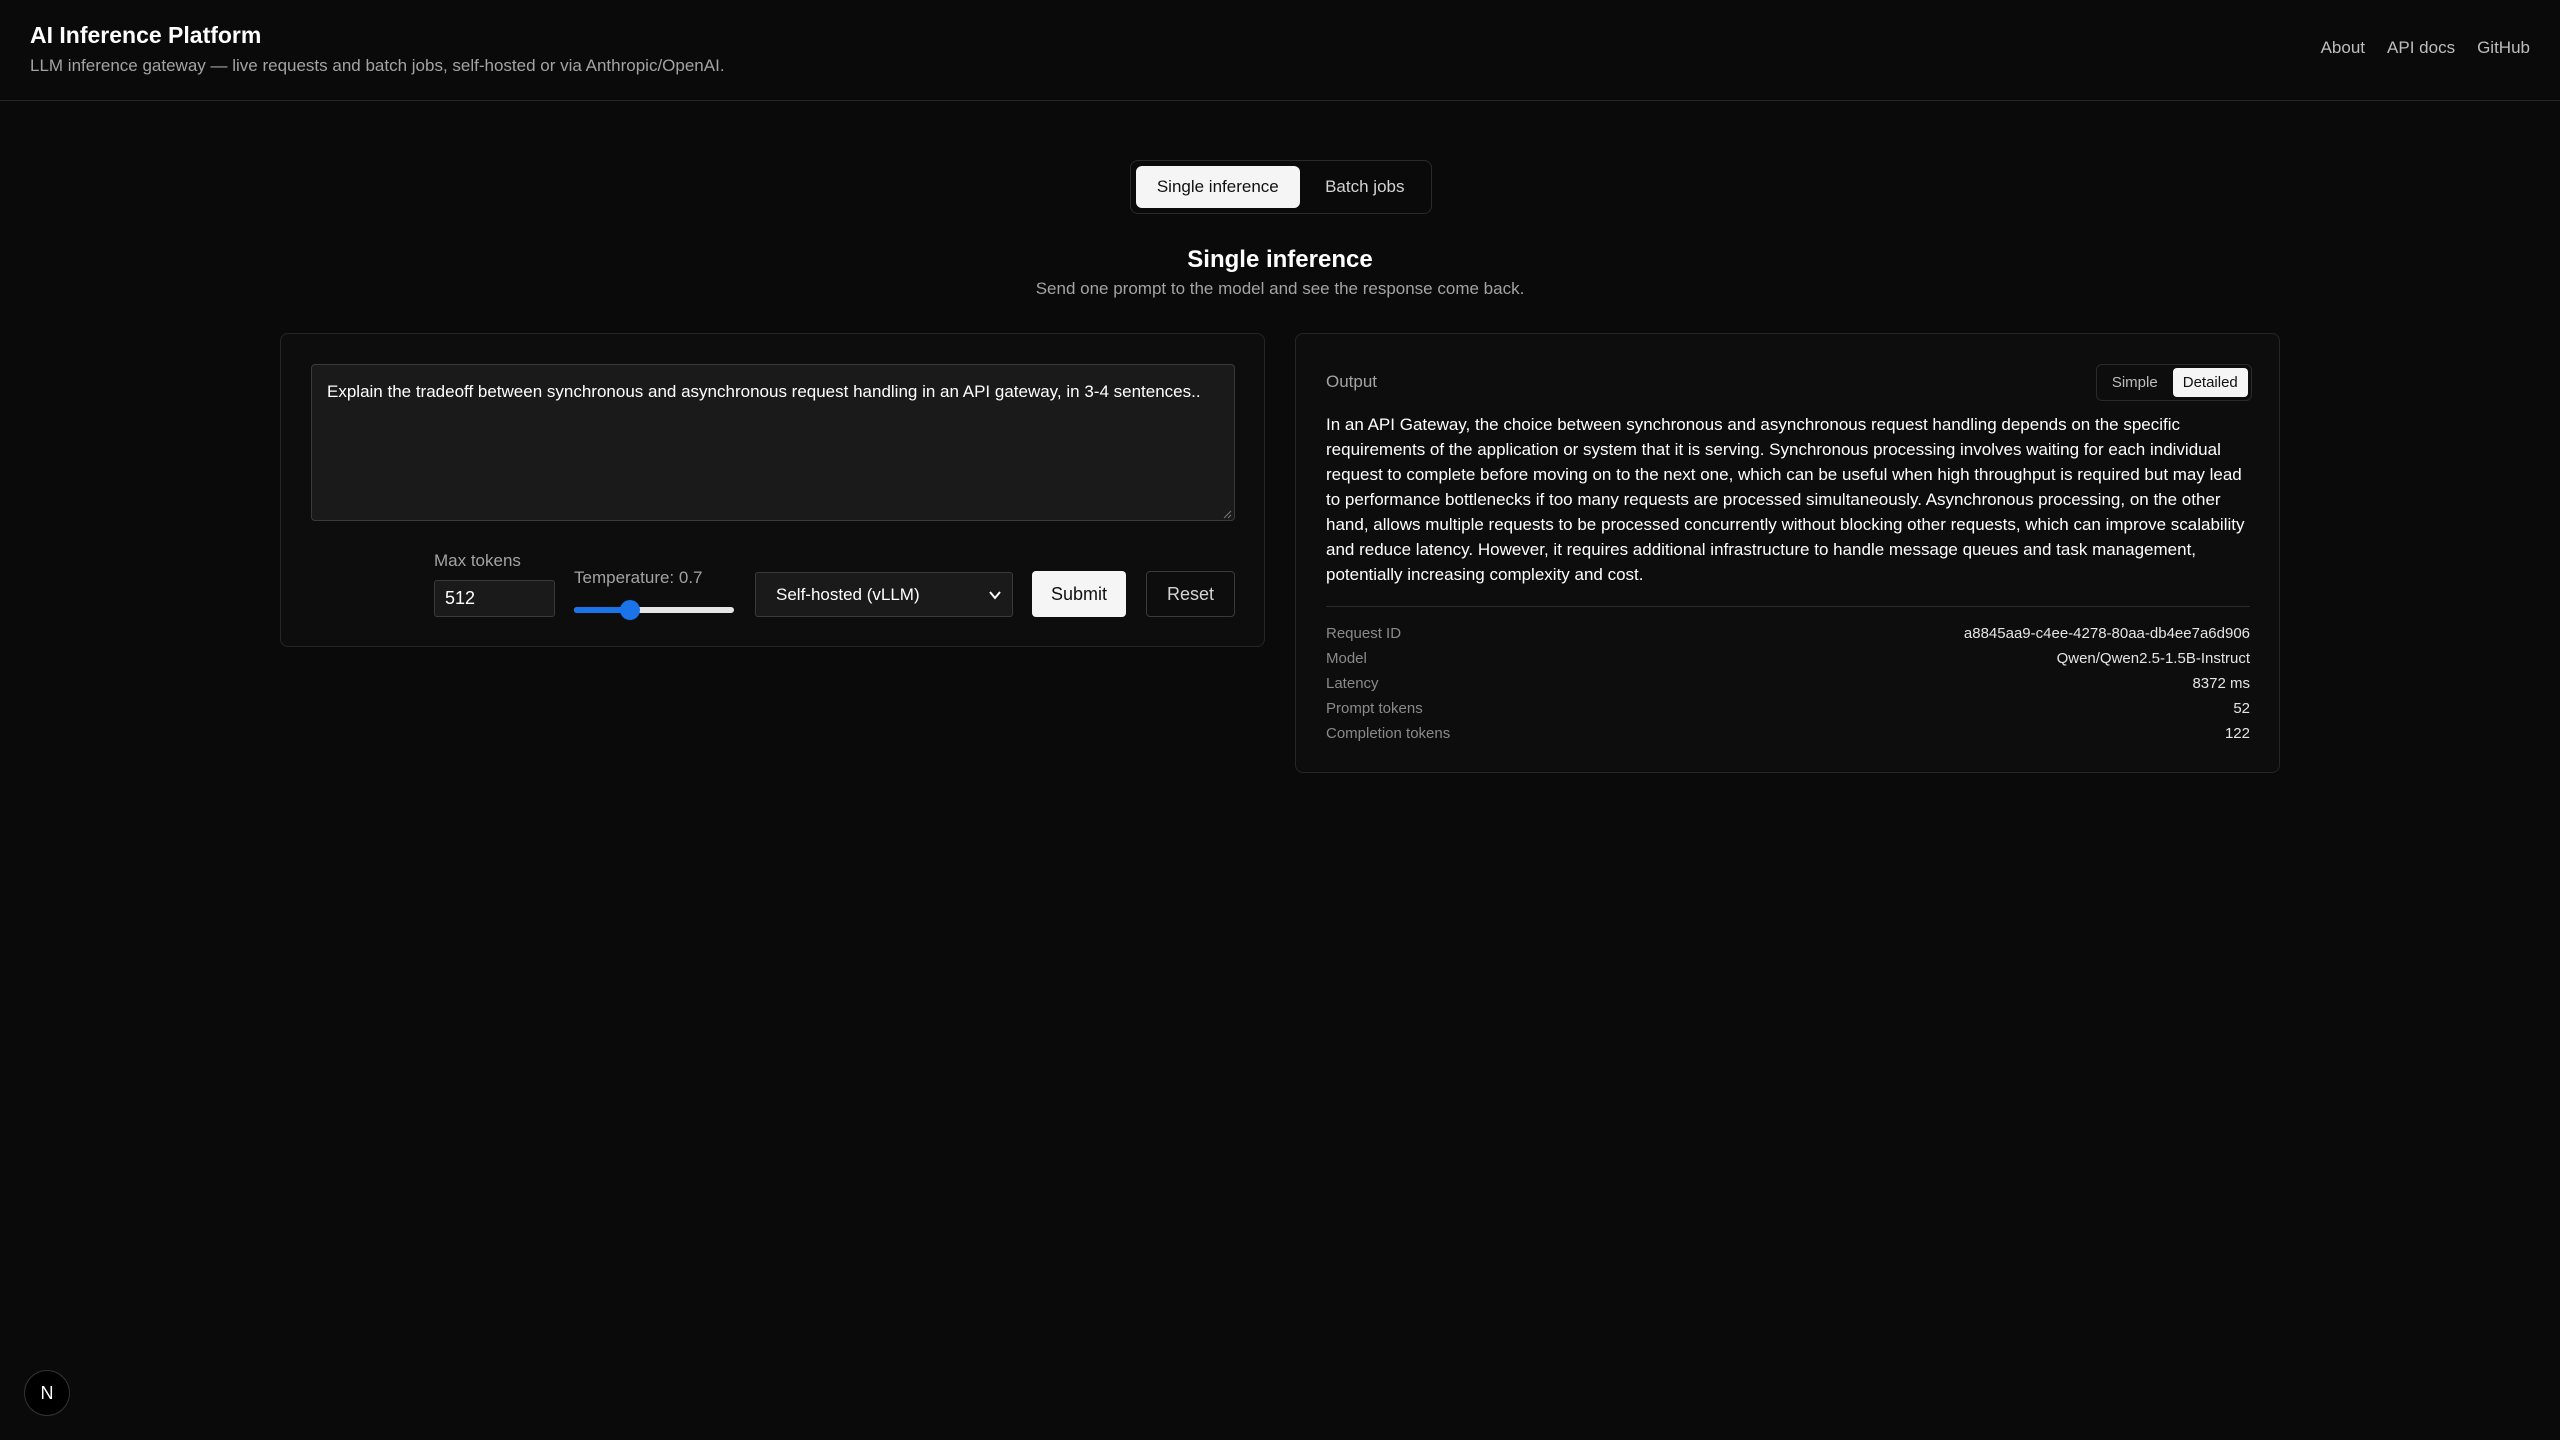  Describe the element at coordinates (2221, 683) in the screenshot. I see `meta-value: 8372 ms` at that location.